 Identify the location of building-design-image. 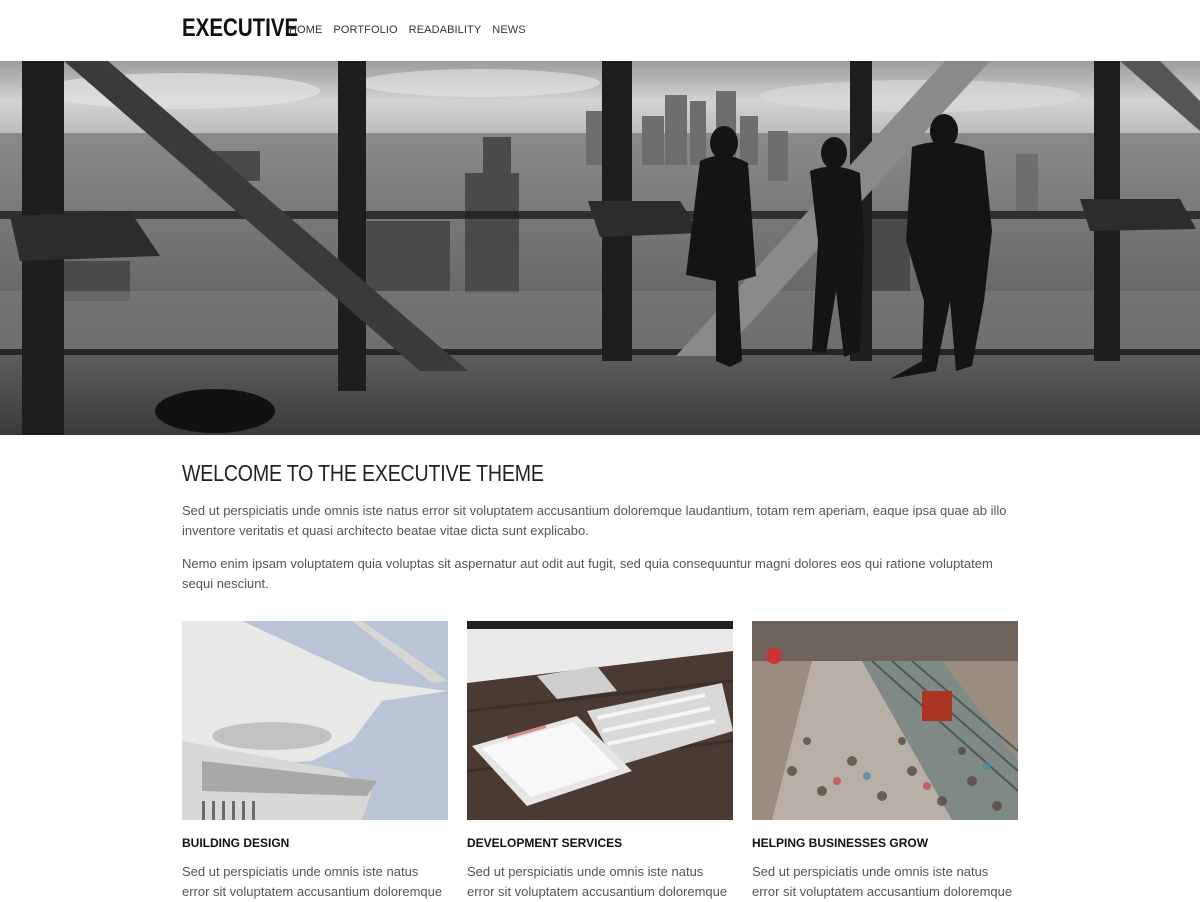
(315, 720).